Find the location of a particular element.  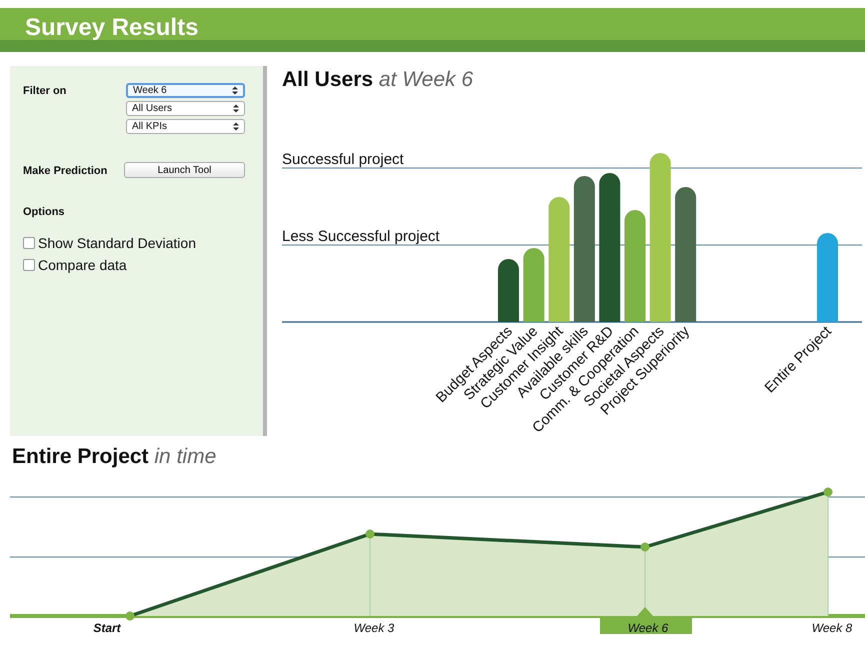

reference-line-label: Successful project is located at coordinates (343, 159).